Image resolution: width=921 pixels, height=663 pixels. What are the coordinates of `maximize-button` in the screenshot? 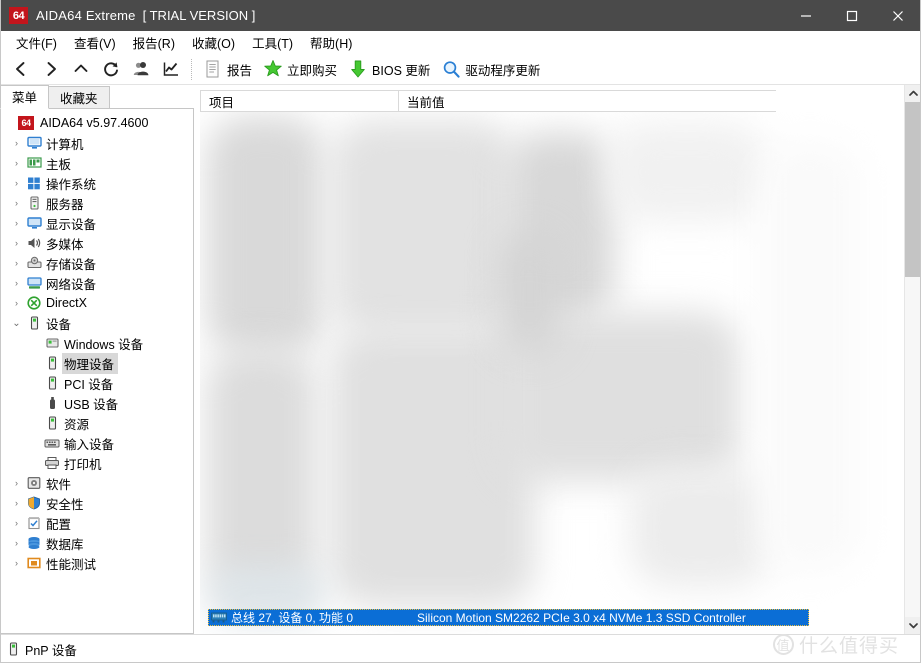 It's located at (852, 15).